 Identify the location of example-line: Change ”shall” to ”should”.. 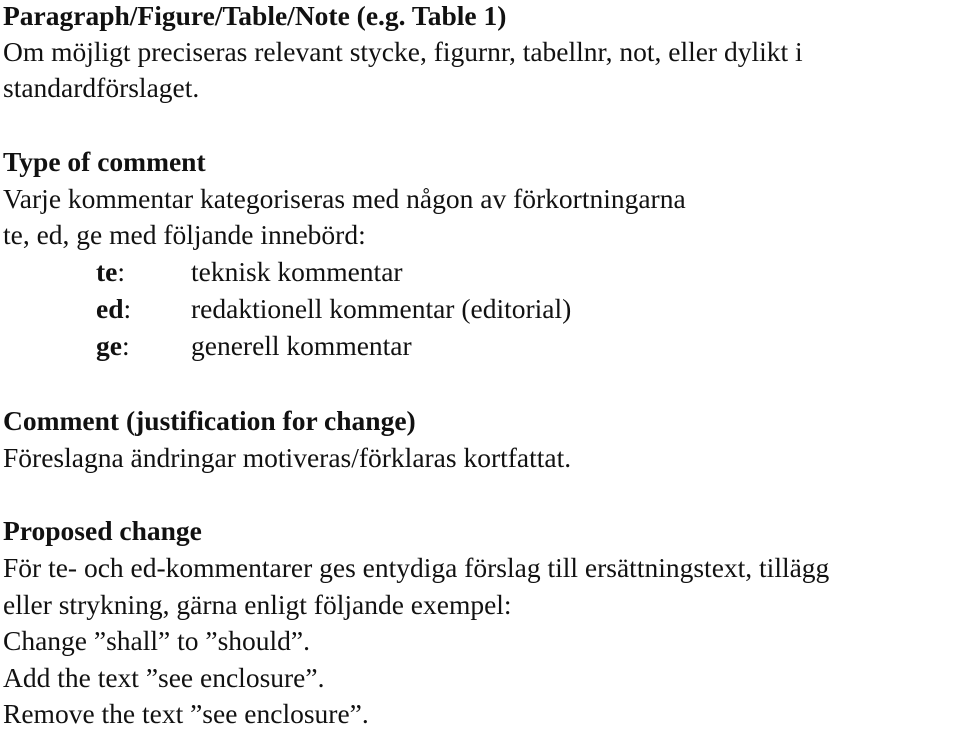
(156, 640).